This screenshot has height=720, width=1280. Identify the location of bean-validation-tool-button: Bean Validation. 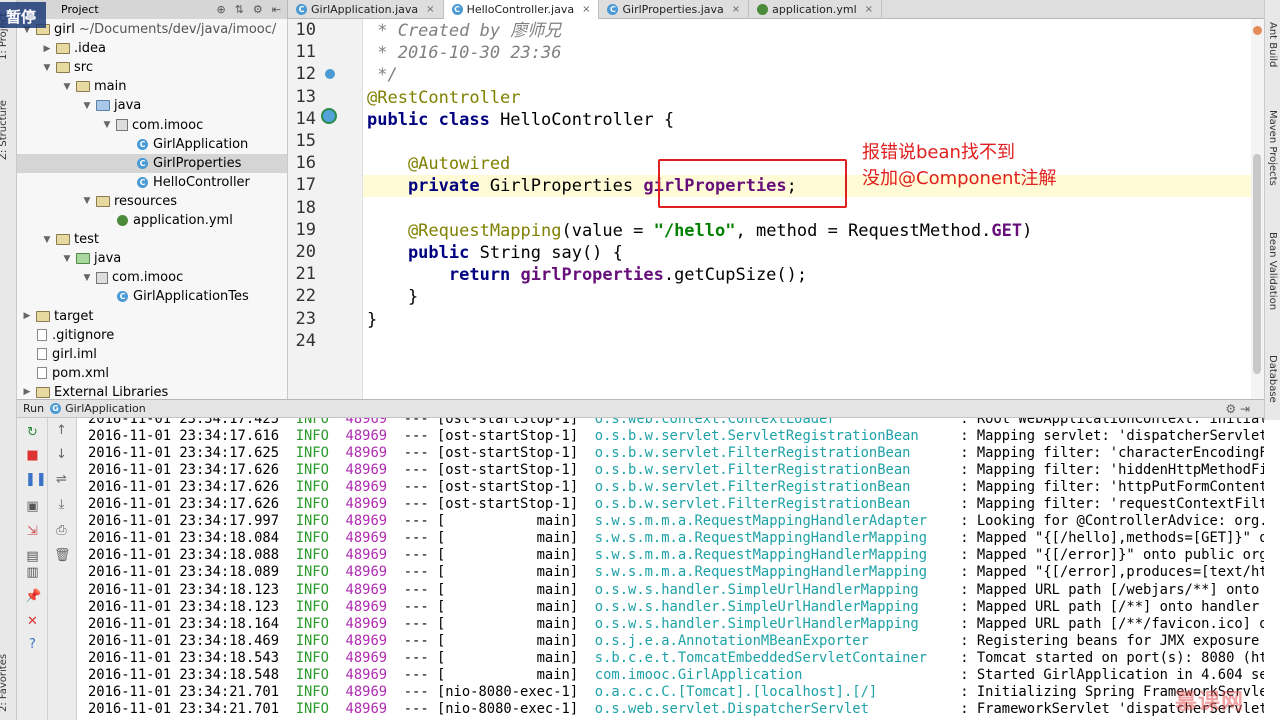
(1272, 271).